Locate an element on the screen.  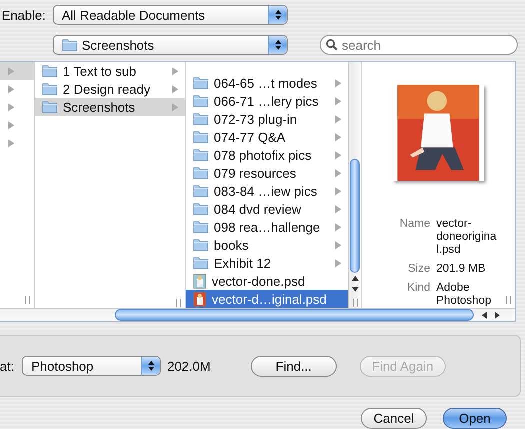
file-list-item: 084 dvd review is located at coordinates (267, 209).